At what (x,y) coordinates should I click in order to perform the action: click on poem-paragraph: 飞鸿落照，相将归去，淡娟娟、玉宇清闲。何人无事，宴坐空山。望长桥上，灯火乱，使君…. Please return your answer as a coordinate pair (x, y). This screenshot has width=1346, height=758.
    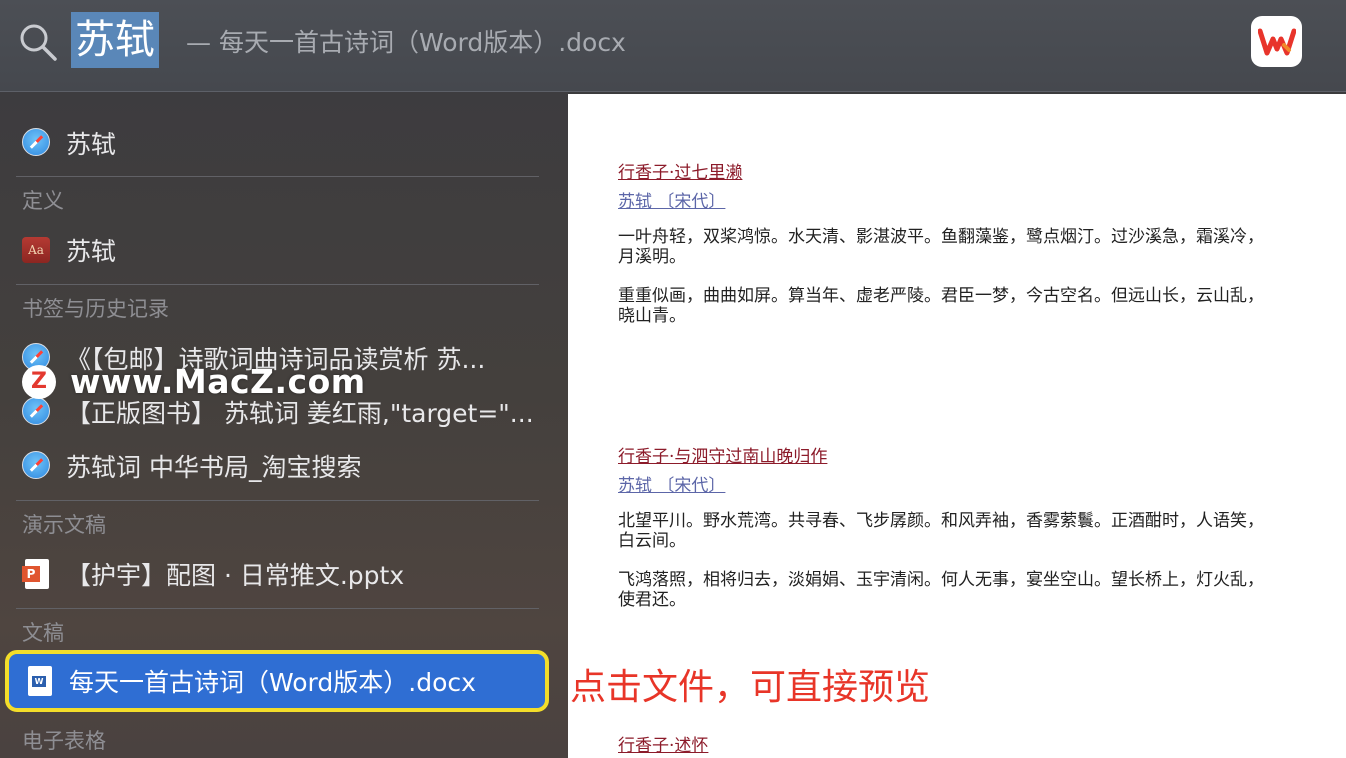
    Looking at the image, I should click on (941, 590).